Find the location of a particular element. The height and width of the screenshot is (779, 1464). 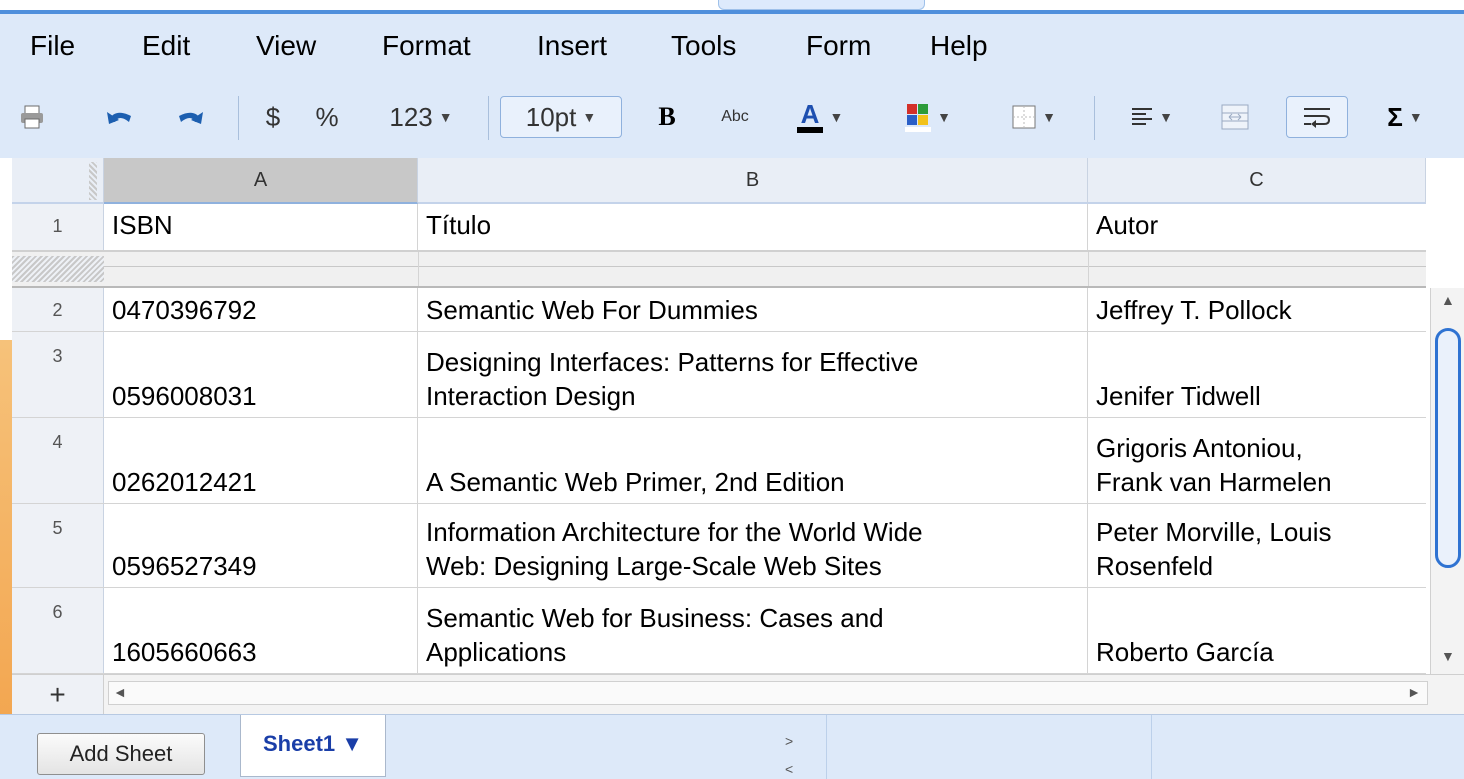

currency-button: $ is located at coordinates (273, 117).